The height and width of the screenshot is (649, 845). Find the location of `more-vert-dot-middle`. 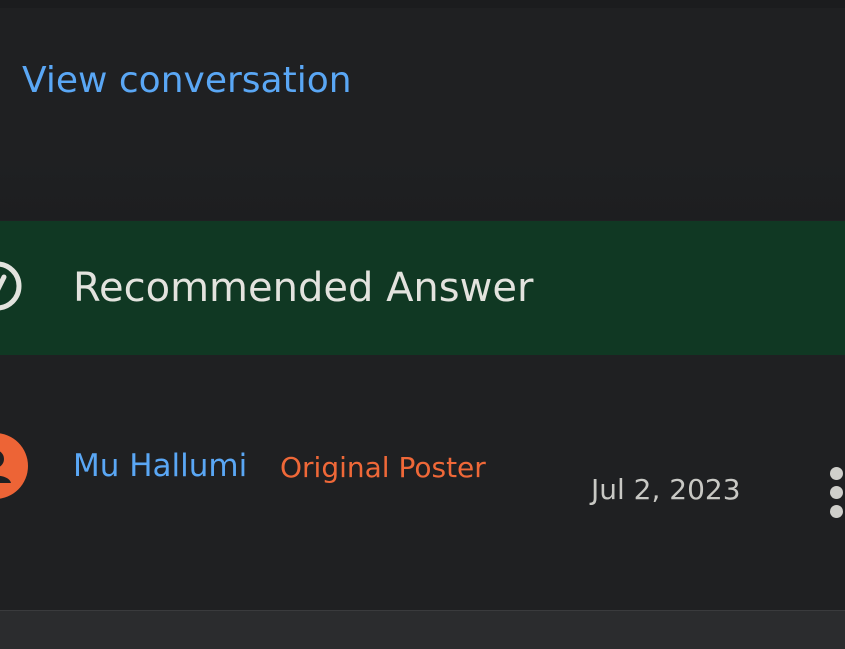

more-vert-dot-middle is located at coordinates (836, 492).